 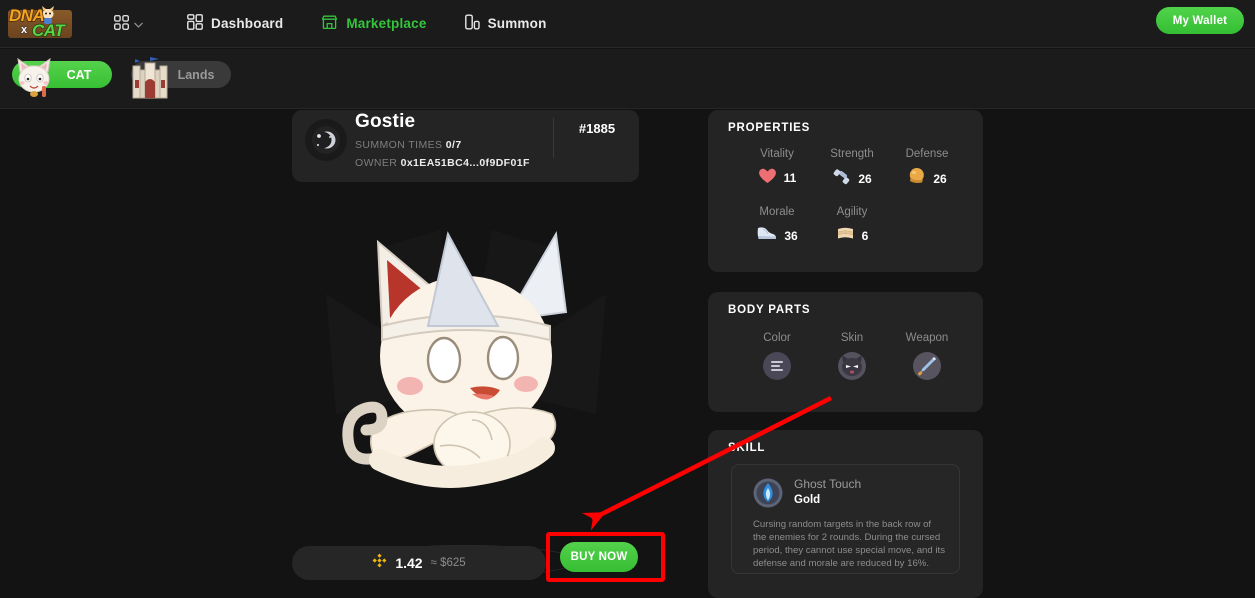 What do you see at coordinates (627, 79) in the screenshot?
I see `category-tab-bar: CAT Lands` at bounding box center [627, 79].